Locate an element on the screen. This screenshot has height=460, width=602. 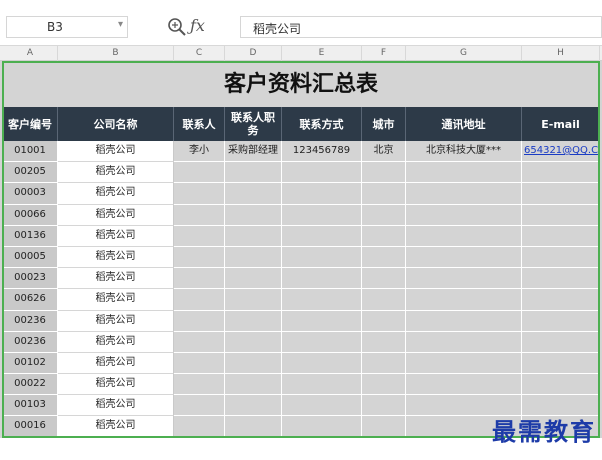
column-header-c: C is located at coordinates (199, 54).